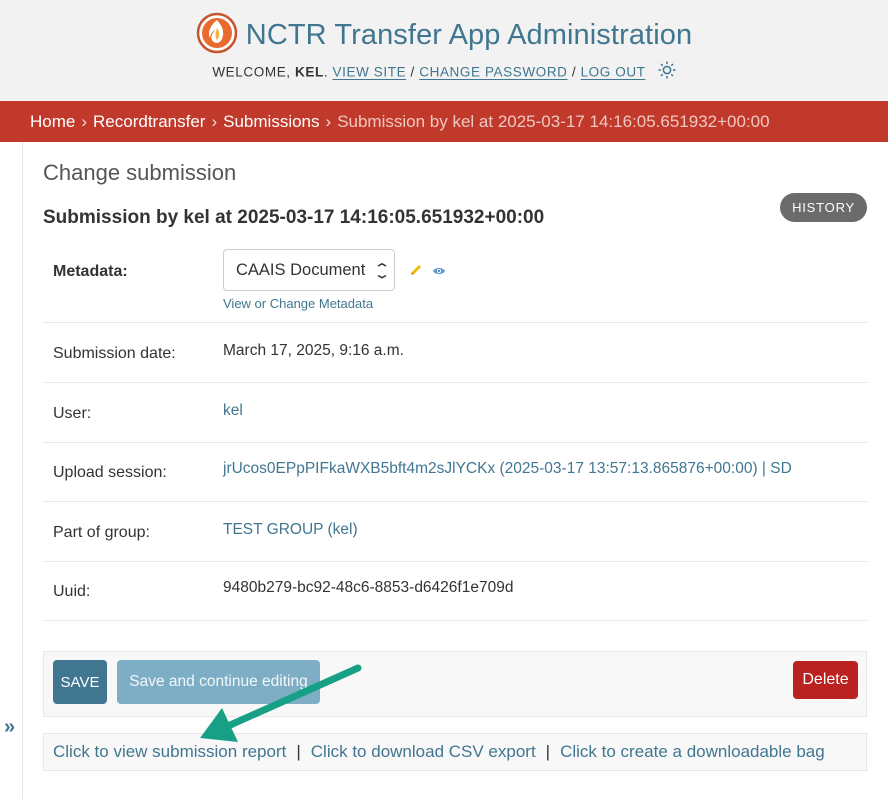 The image size is (888, 799). Describe the element at coordinates (80, 682) in the screenshot. I see `save-button: SAVE` at that location.